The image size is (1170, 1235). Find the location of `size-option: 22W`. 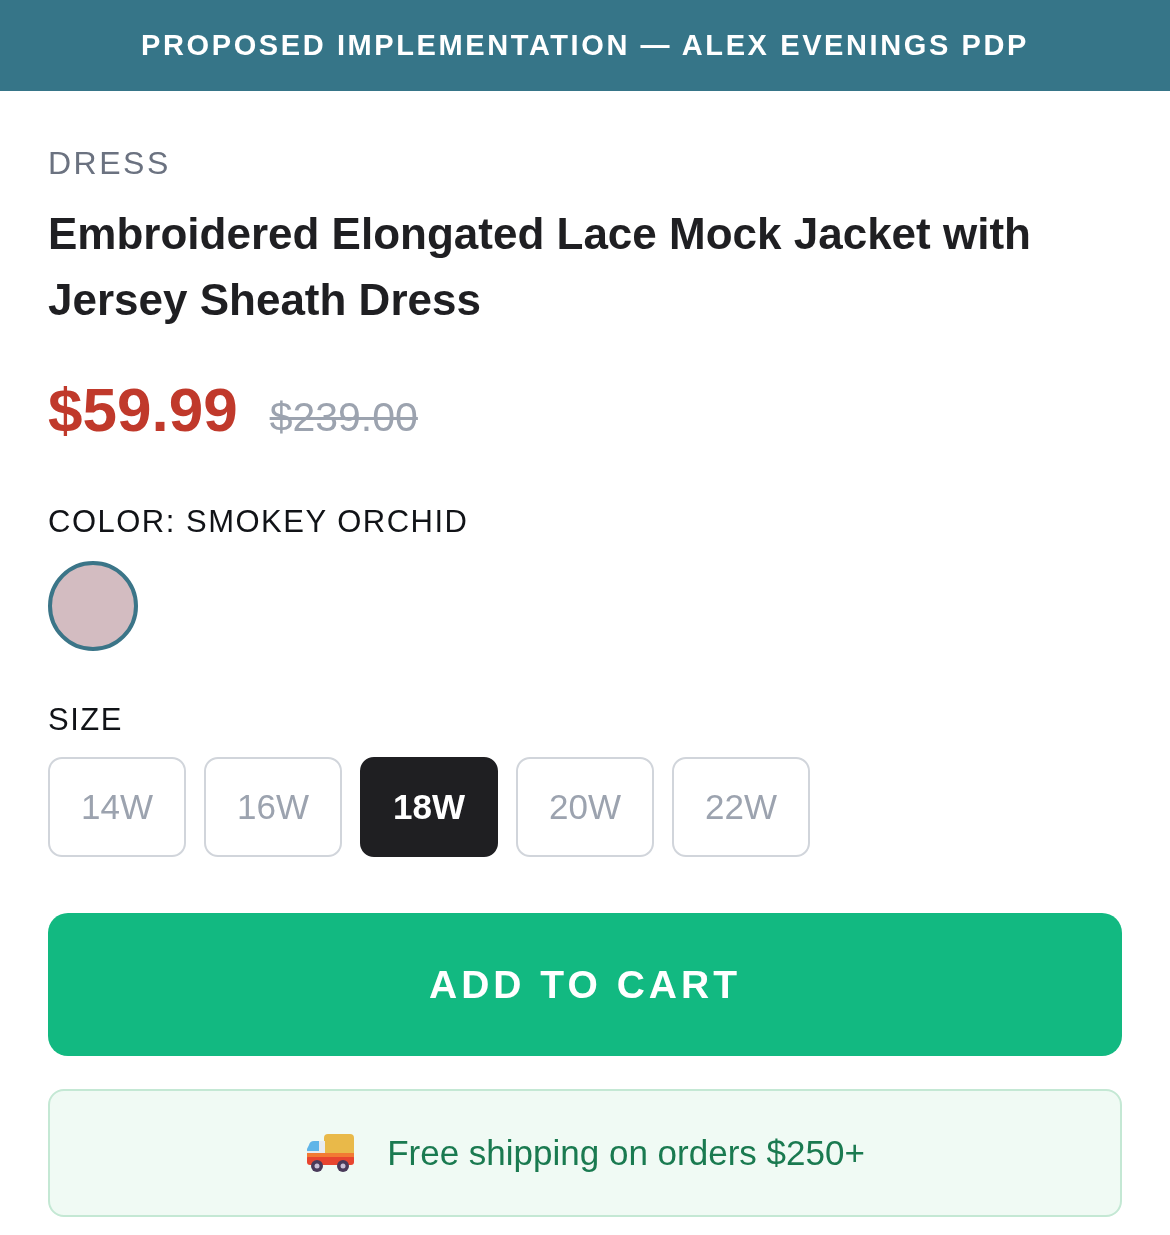

size-option: 22W is located at coordinates (741, 807).